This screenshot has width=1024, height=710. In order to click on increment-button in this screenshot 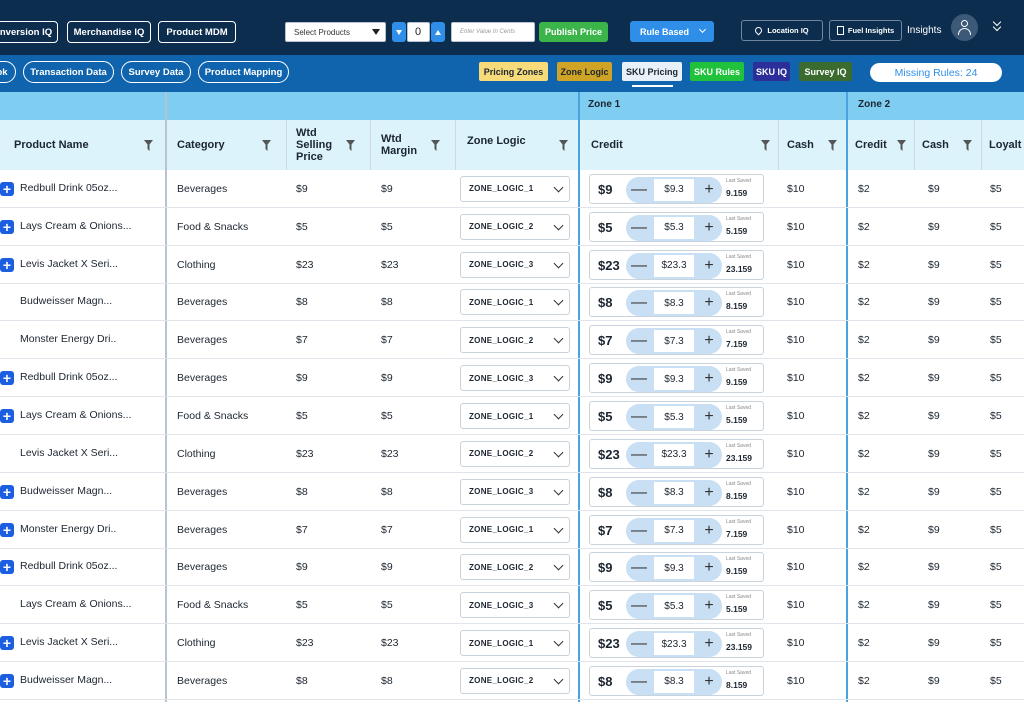, I will do `click(438, 32)`.